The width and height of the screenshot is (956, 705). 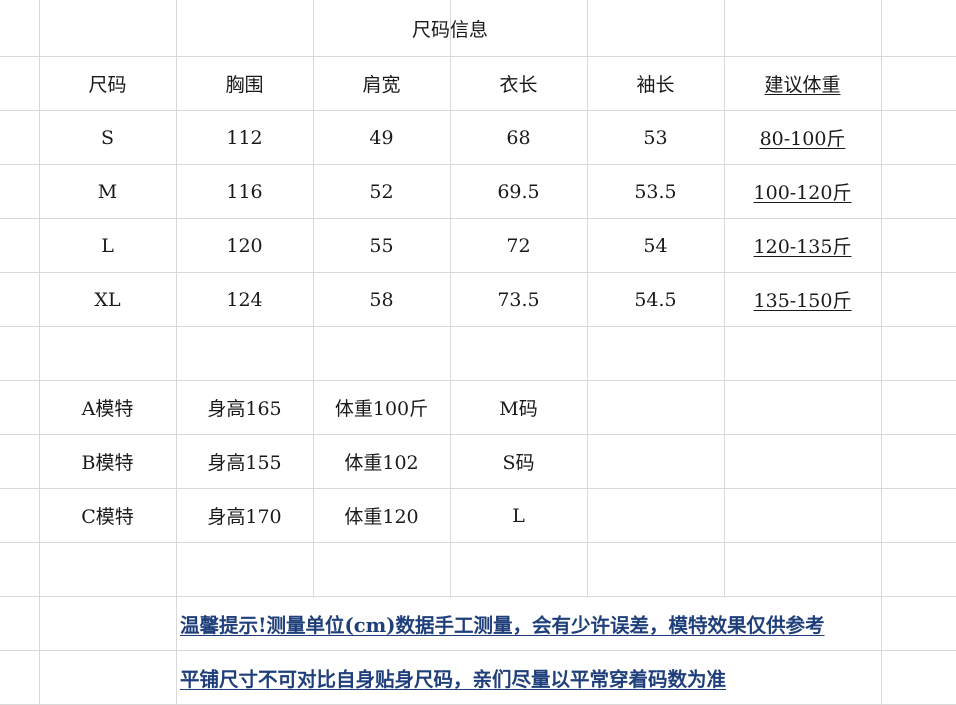 What do you see at coordinates (381, 137) in the screenshot?
I see `table-cell: 49` at bounding box center [381, 137].